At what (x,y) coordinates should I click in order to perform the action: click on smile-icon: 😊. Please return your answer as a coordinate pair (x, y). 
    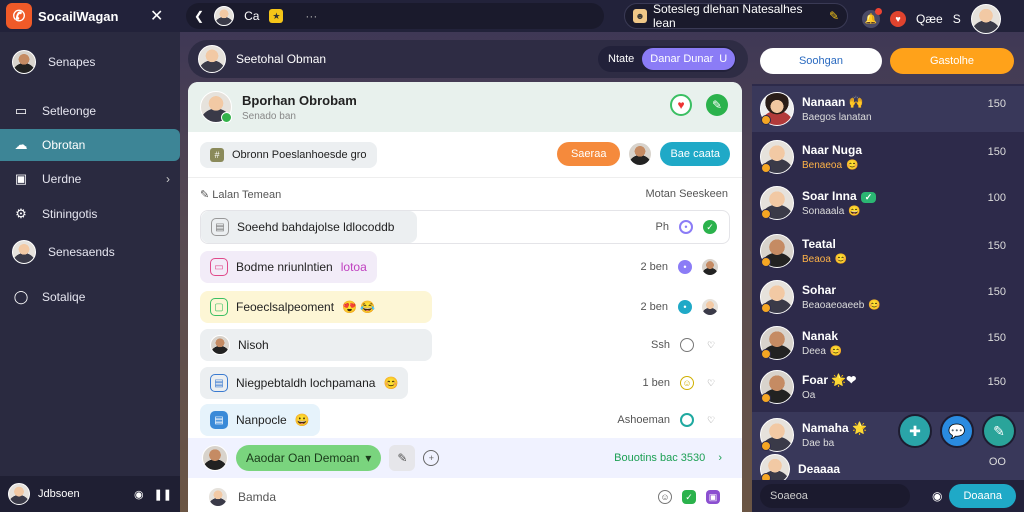
    Looking at the image, I should click on (874, 305).